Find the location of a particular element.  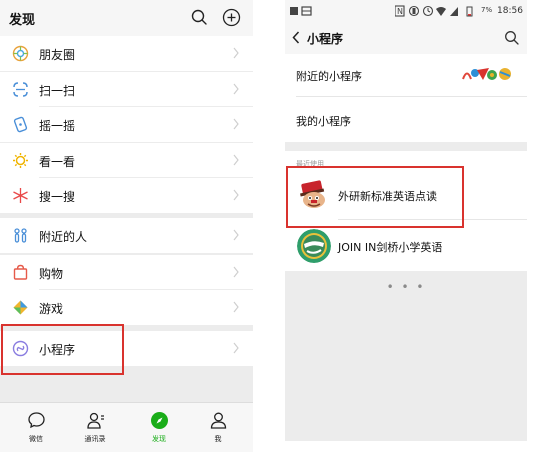

menu-item-people-nearby: 附近的人 is located at coordinates (126, 235).